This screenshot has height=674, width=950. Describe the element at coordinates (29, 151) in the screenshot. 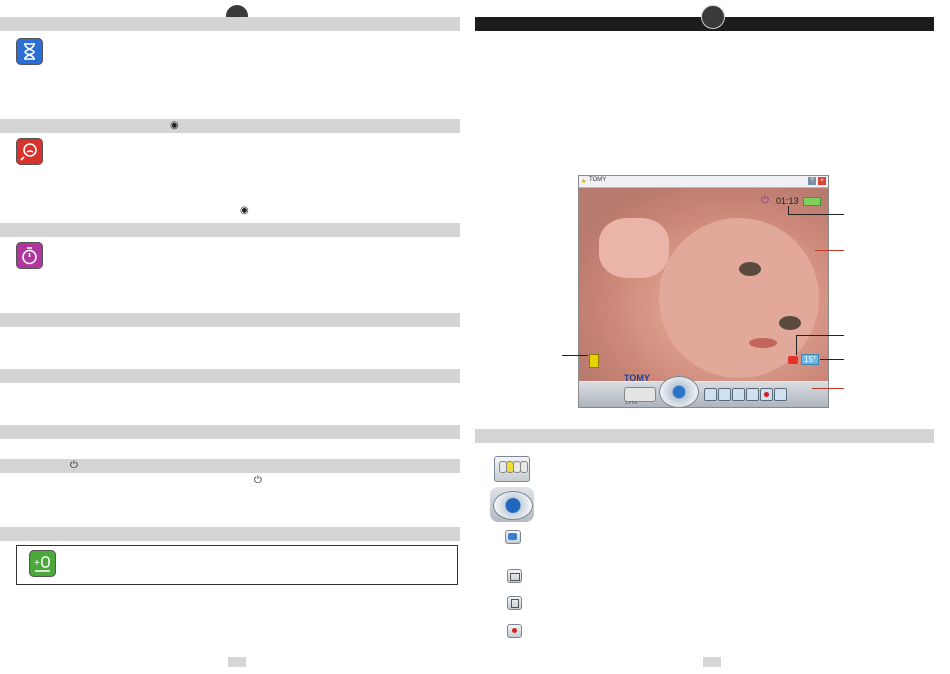

I see `baby-cry-icon` at that location.